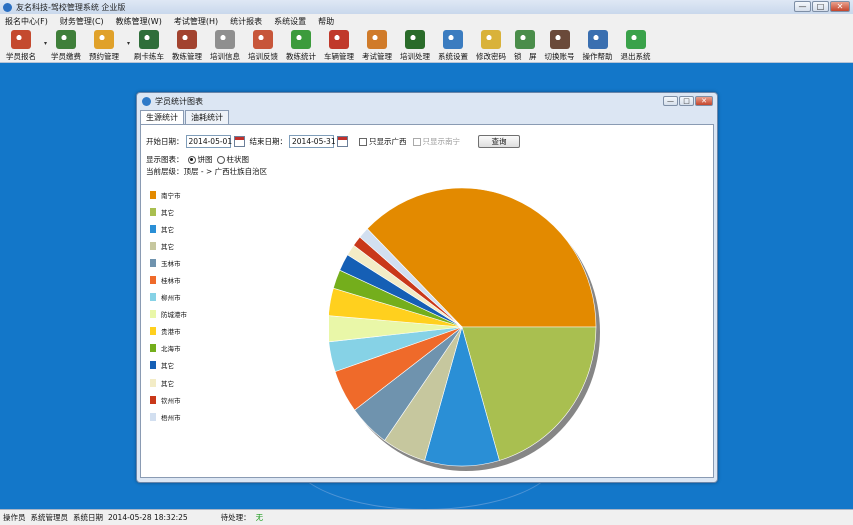  I want to click on dialog-maximize-button: □, so click(686, 101).